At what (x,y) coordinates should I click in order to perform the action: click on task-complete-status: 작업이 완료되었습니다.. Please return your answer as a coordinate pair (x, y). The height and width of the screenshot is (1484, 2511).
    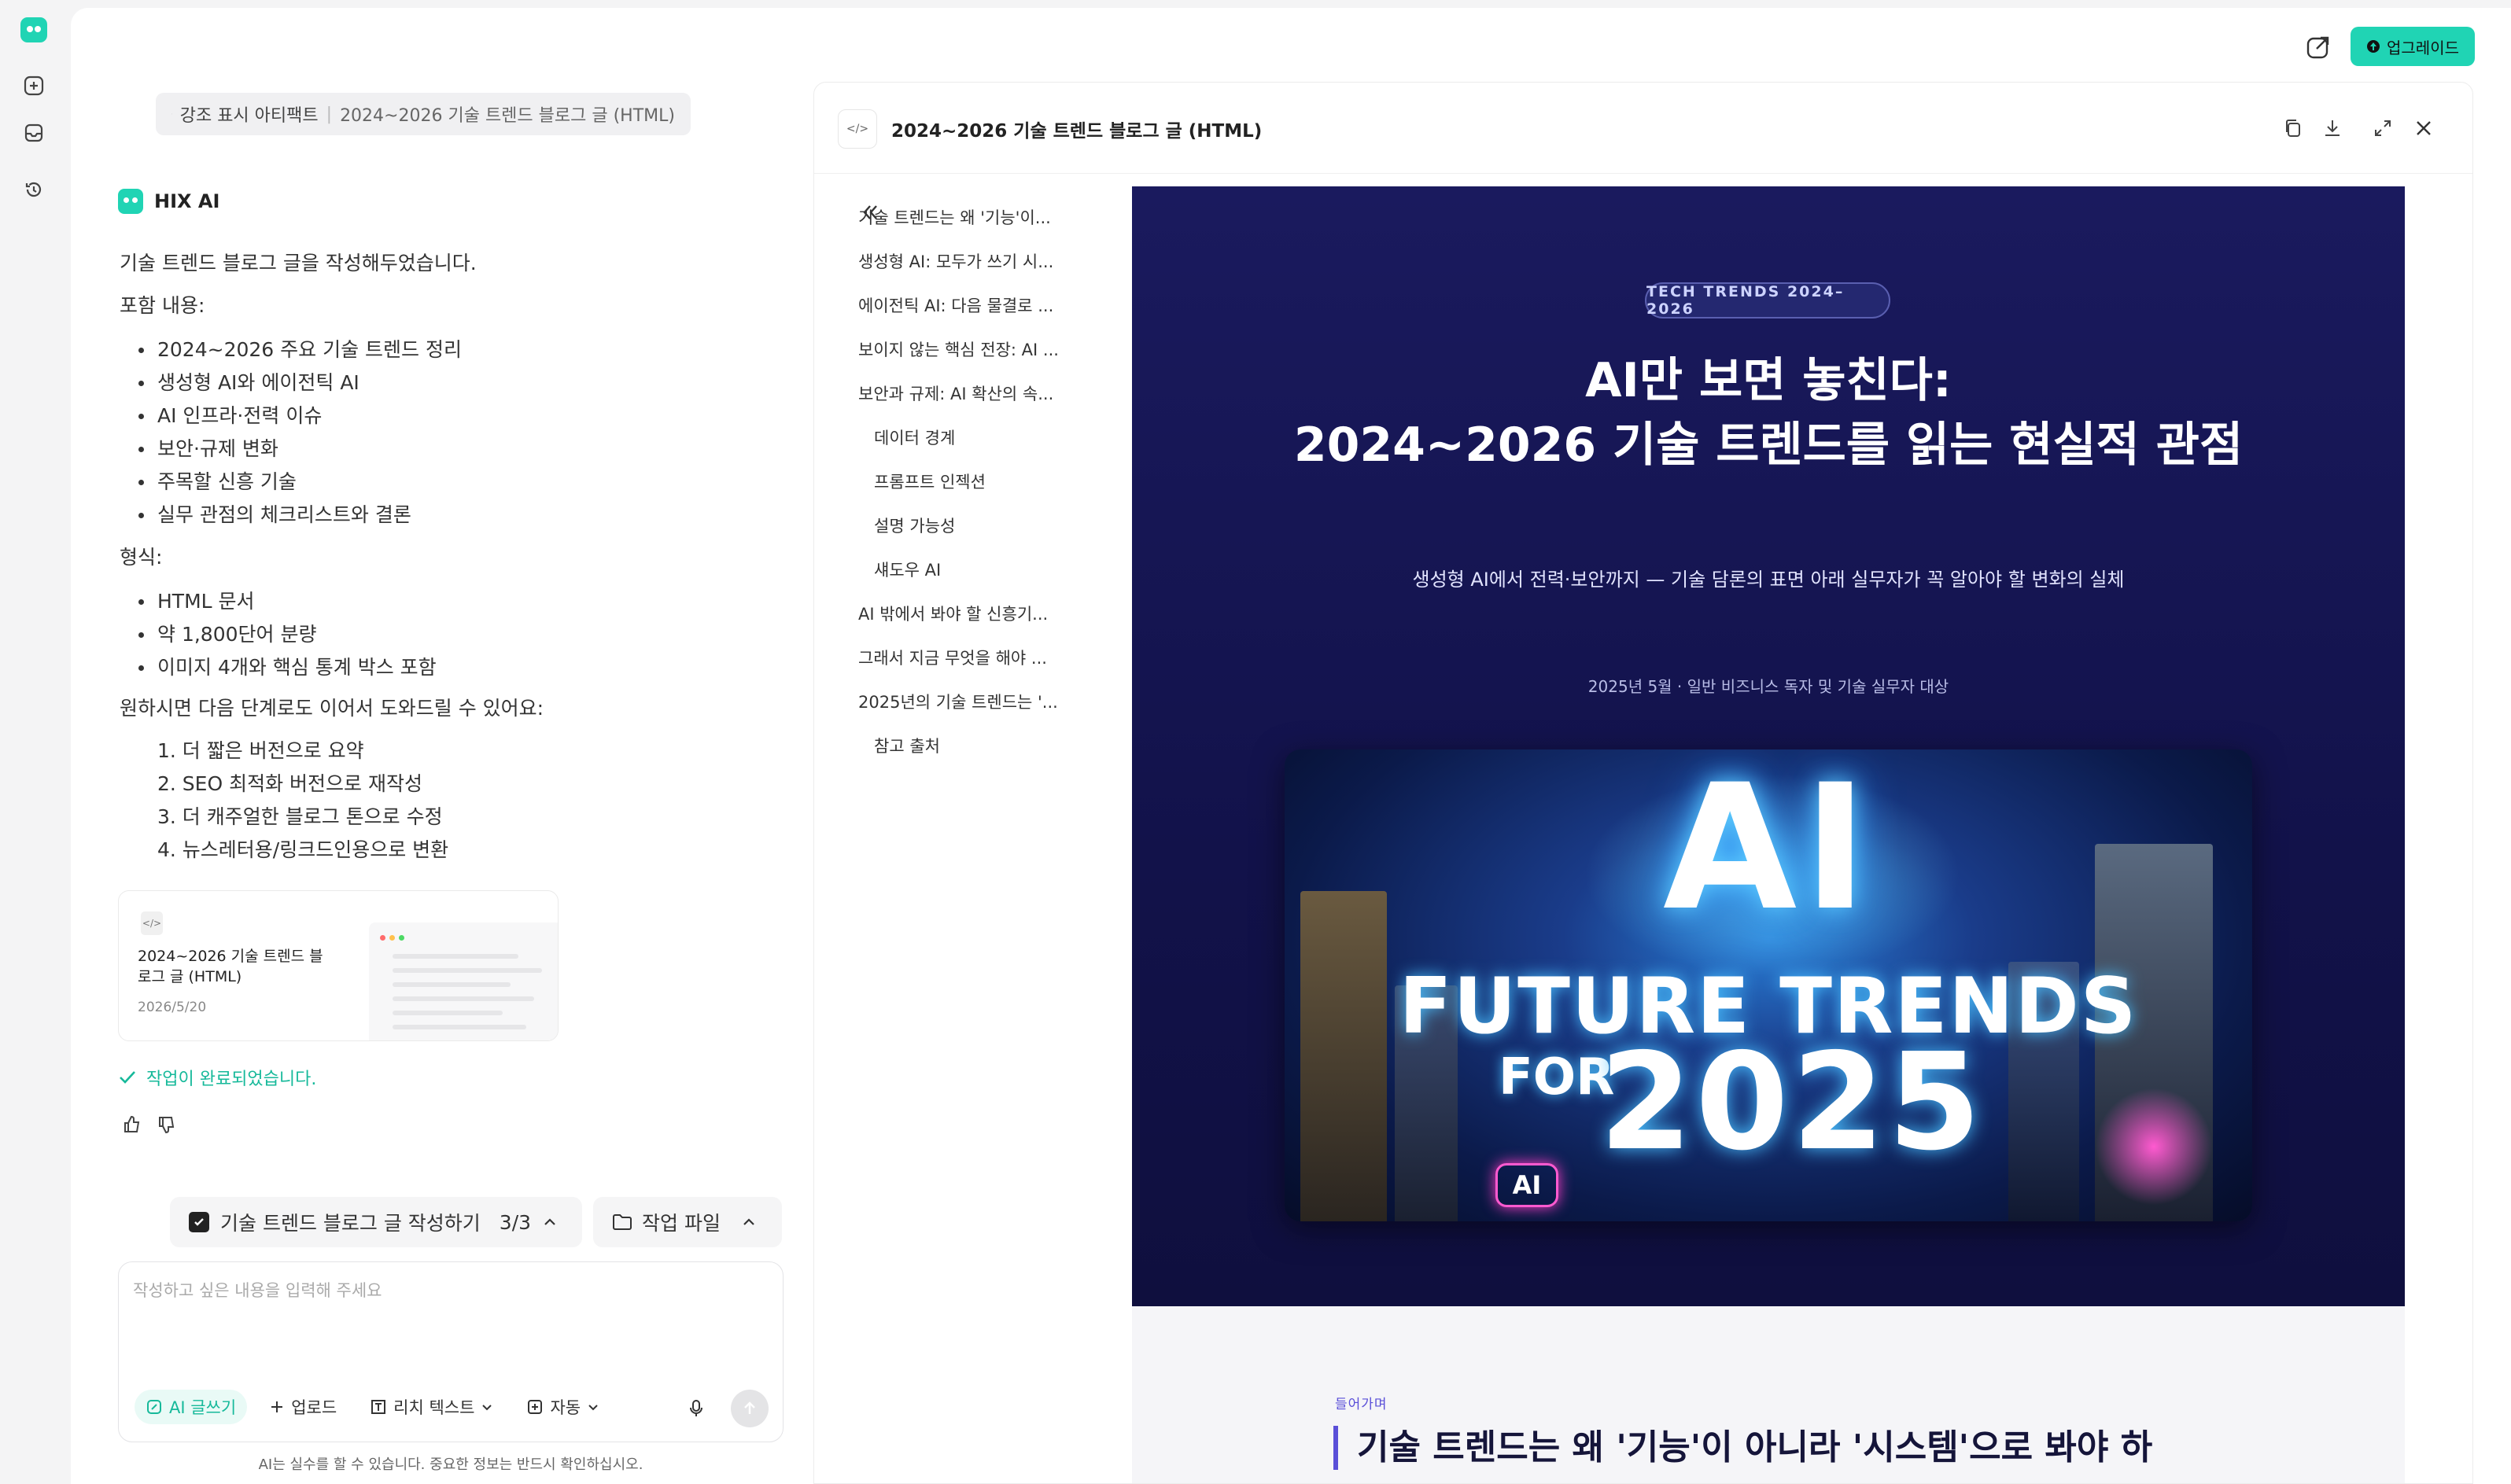
    Looking at the image, I should click on (217, 1077).